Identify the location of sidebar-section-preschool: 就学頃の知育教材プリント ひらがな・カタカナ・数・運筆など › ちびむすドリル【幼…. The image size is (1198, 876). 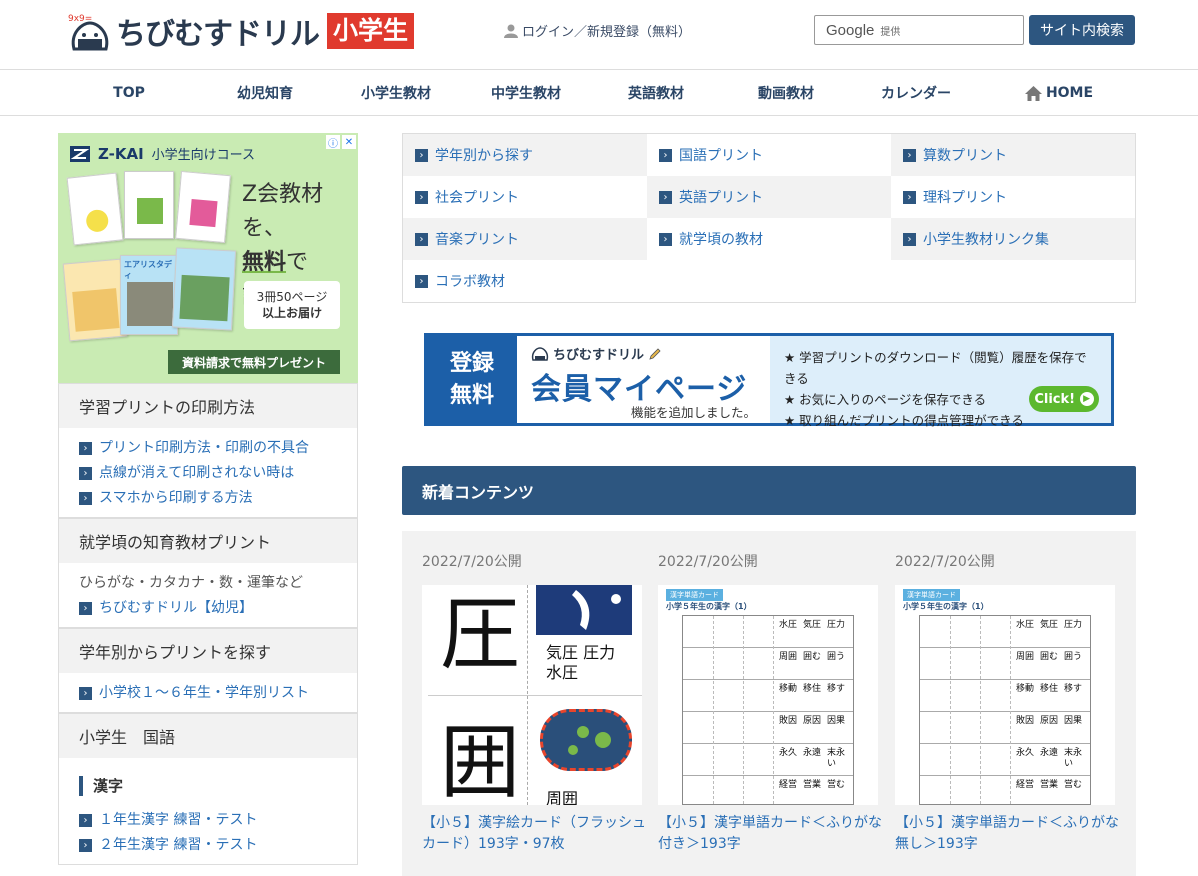
(208, 573).